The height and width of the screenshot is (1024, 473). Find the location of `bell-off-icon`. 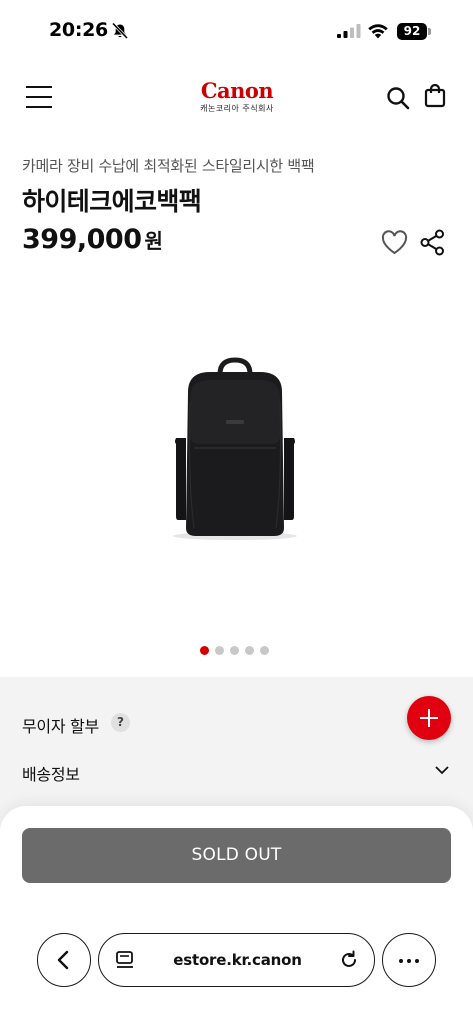

bell-off-icon is located at coordinates (120, 31).